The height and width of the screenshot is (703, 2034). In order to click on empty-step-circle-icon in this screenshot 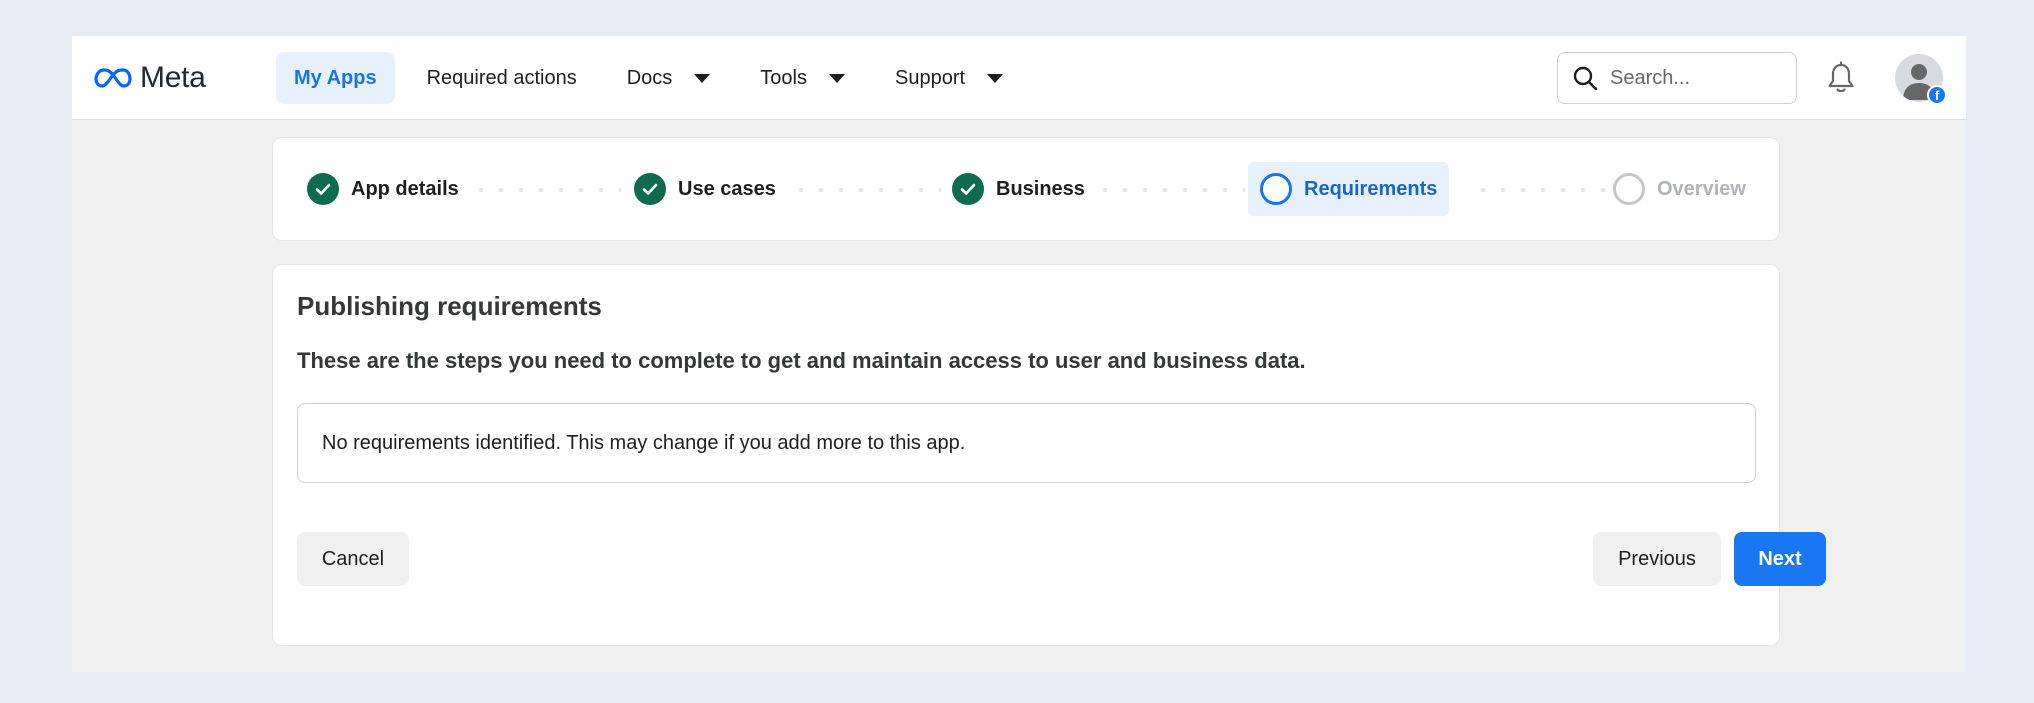, I will do `click(1629, 189)`.